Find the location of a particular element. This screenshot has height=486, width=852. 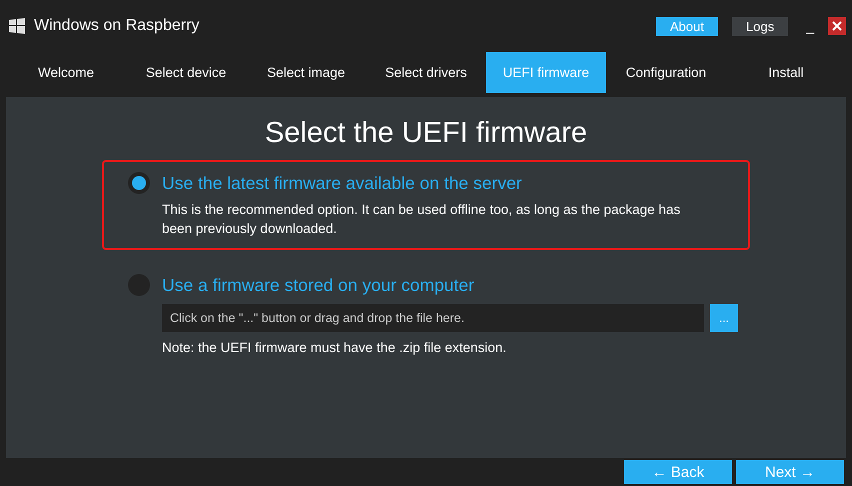

option-label: Use a firmware stored on your computer is located at coordinates (318, 285).